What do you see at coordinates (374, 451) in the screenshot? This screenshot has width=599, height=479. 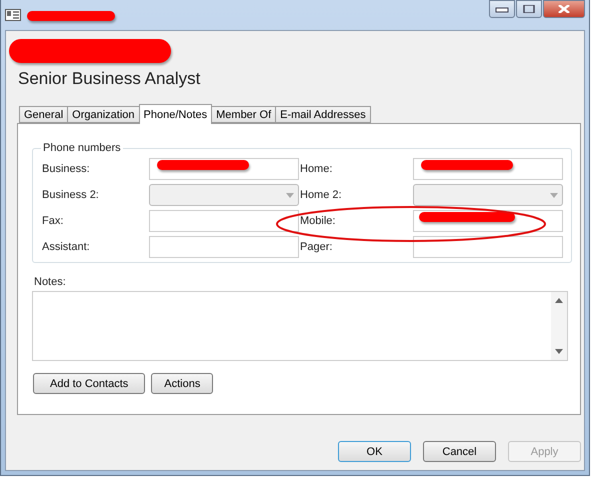 I see `dialog-button: OK` at bounding box center [374, 451].